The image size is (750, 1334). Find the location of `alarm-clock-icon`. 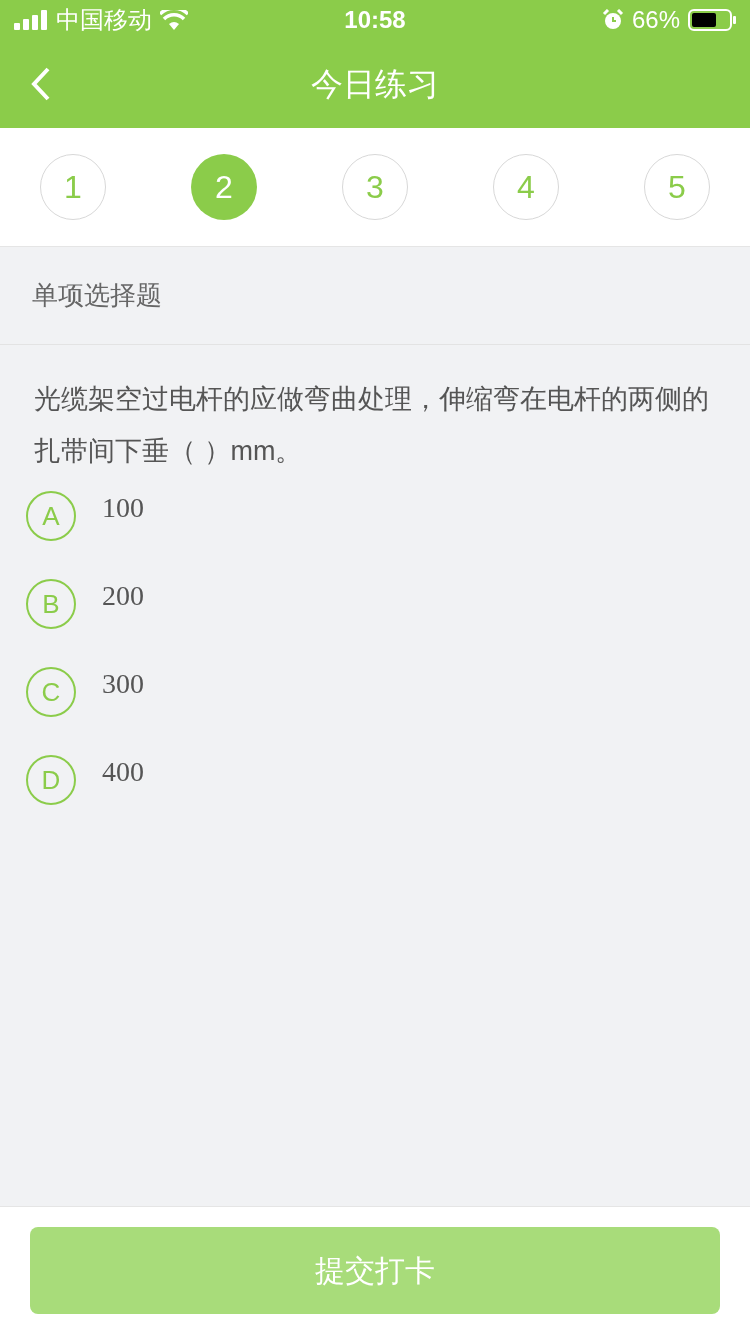

alarm-clock-icon is located at coordinates (612, 20).